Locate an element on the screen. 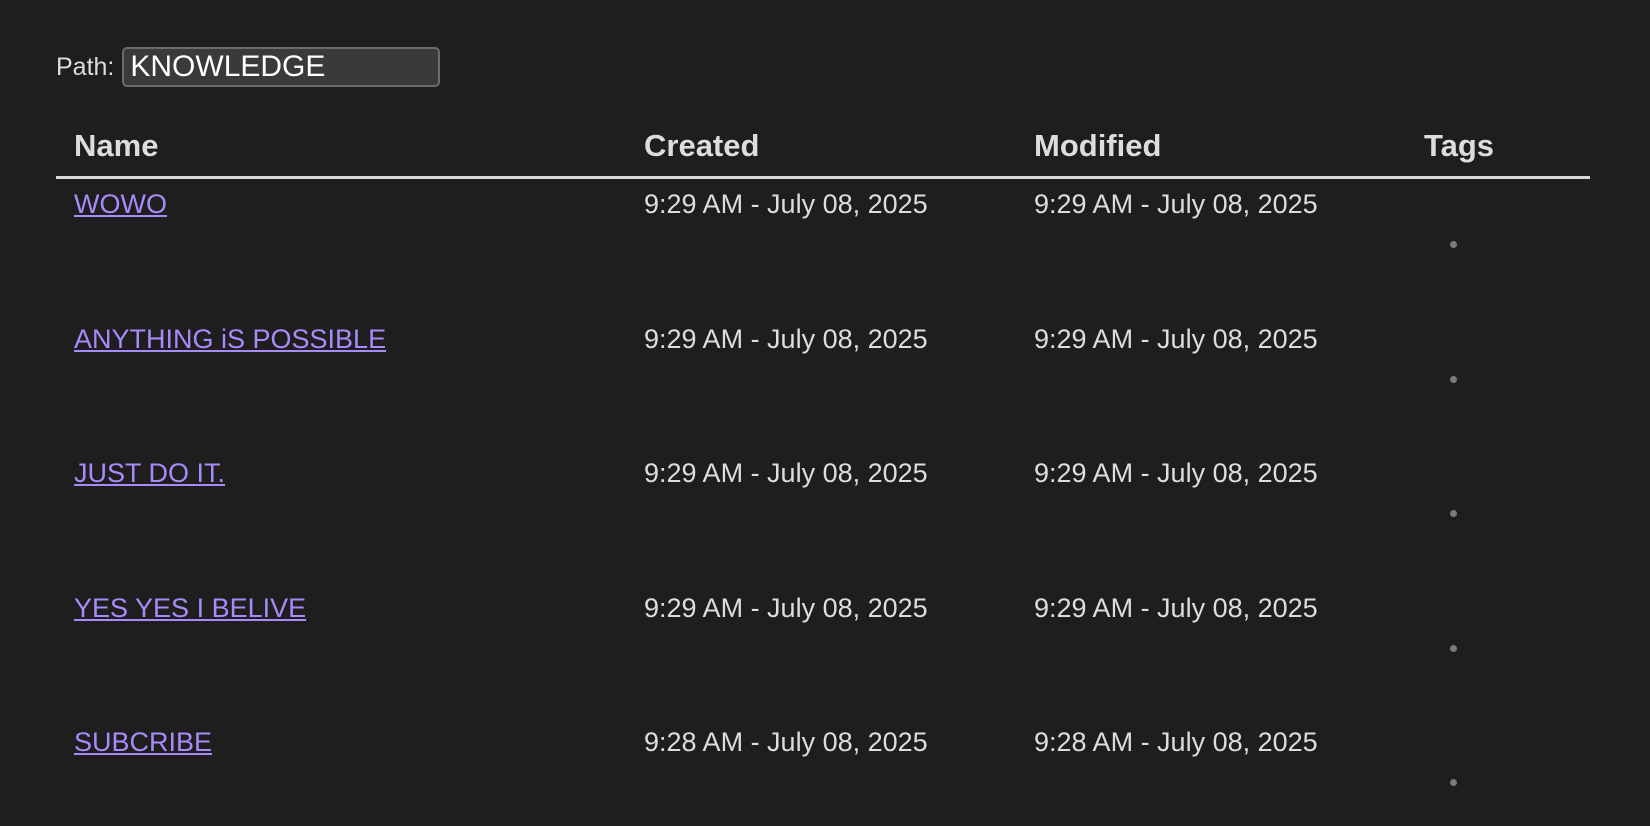 The width and height of the screenshot is (1650, 826). file-link: SUBCRIBE is located at coordinates (143, 742).